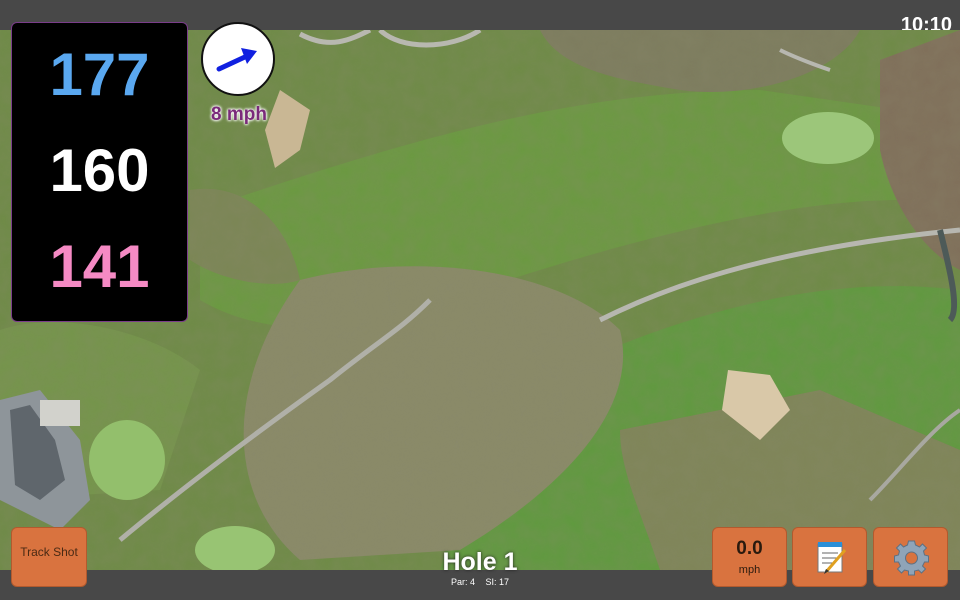  What do you see at coordinates (480, 582) in the screenshot?
I see `hole-info: Par: 4 SI: 17` at bounding box center [480, 582].